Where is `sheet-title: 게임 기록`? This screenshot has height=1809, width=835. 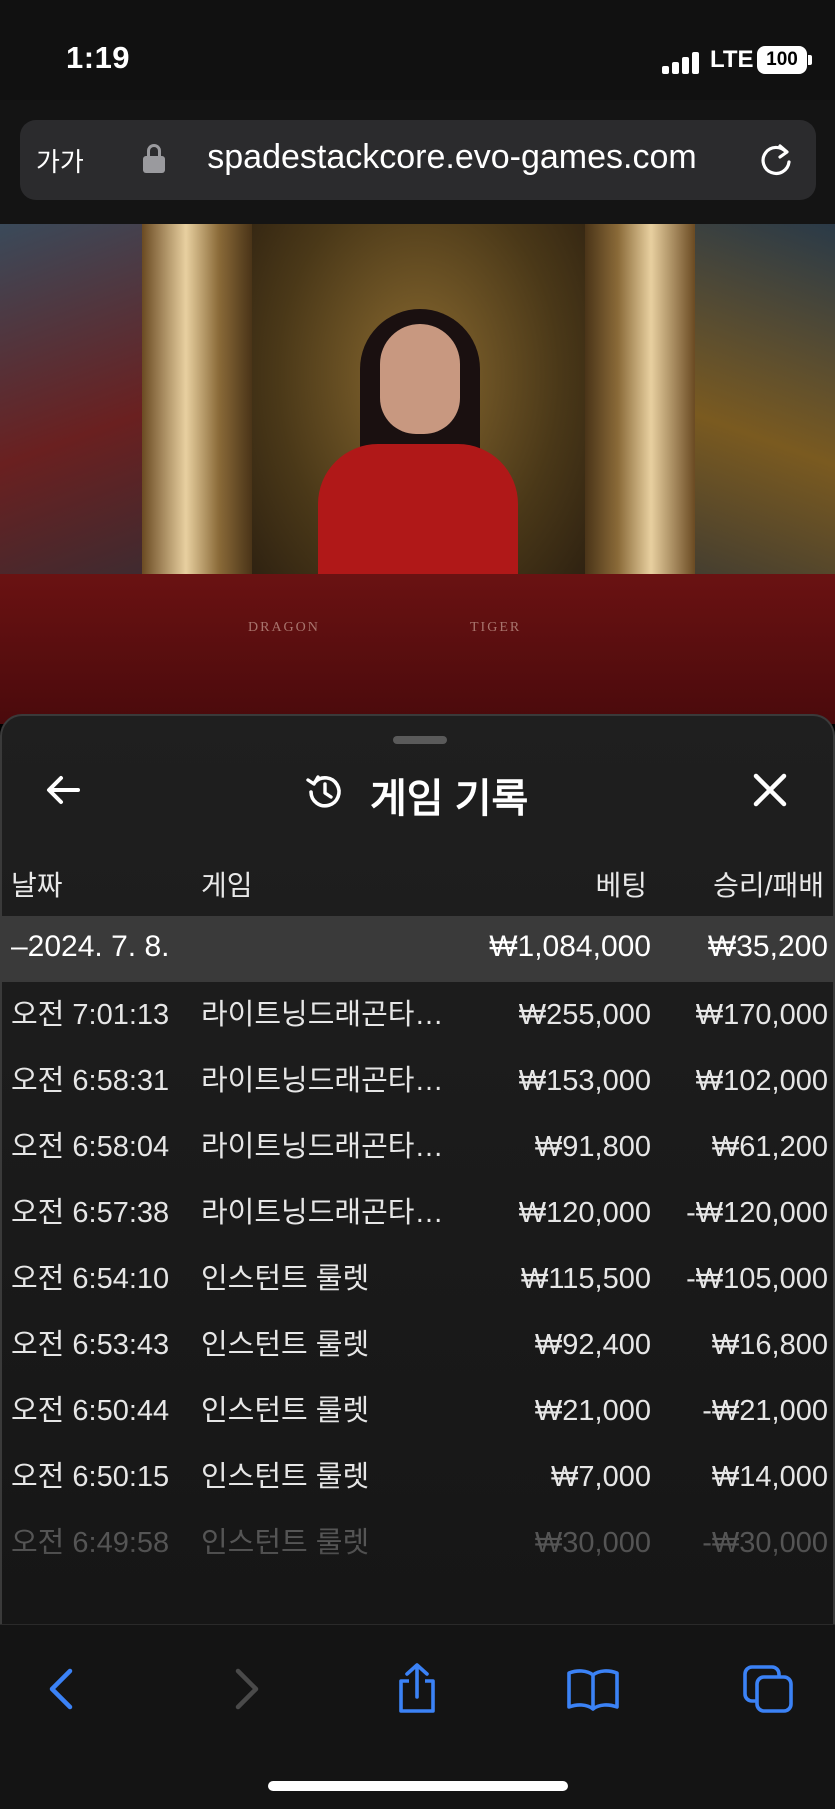 sheet-title: 게임 기록 is located at coordinates (449, 799).